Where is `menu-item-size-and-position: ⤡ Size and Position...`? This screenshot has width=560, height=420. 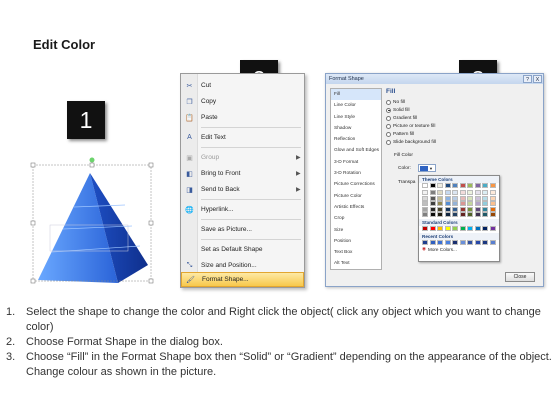
menu-item-size-and-position: ⤡ Size and Position... is located at coordinates (242, 265).